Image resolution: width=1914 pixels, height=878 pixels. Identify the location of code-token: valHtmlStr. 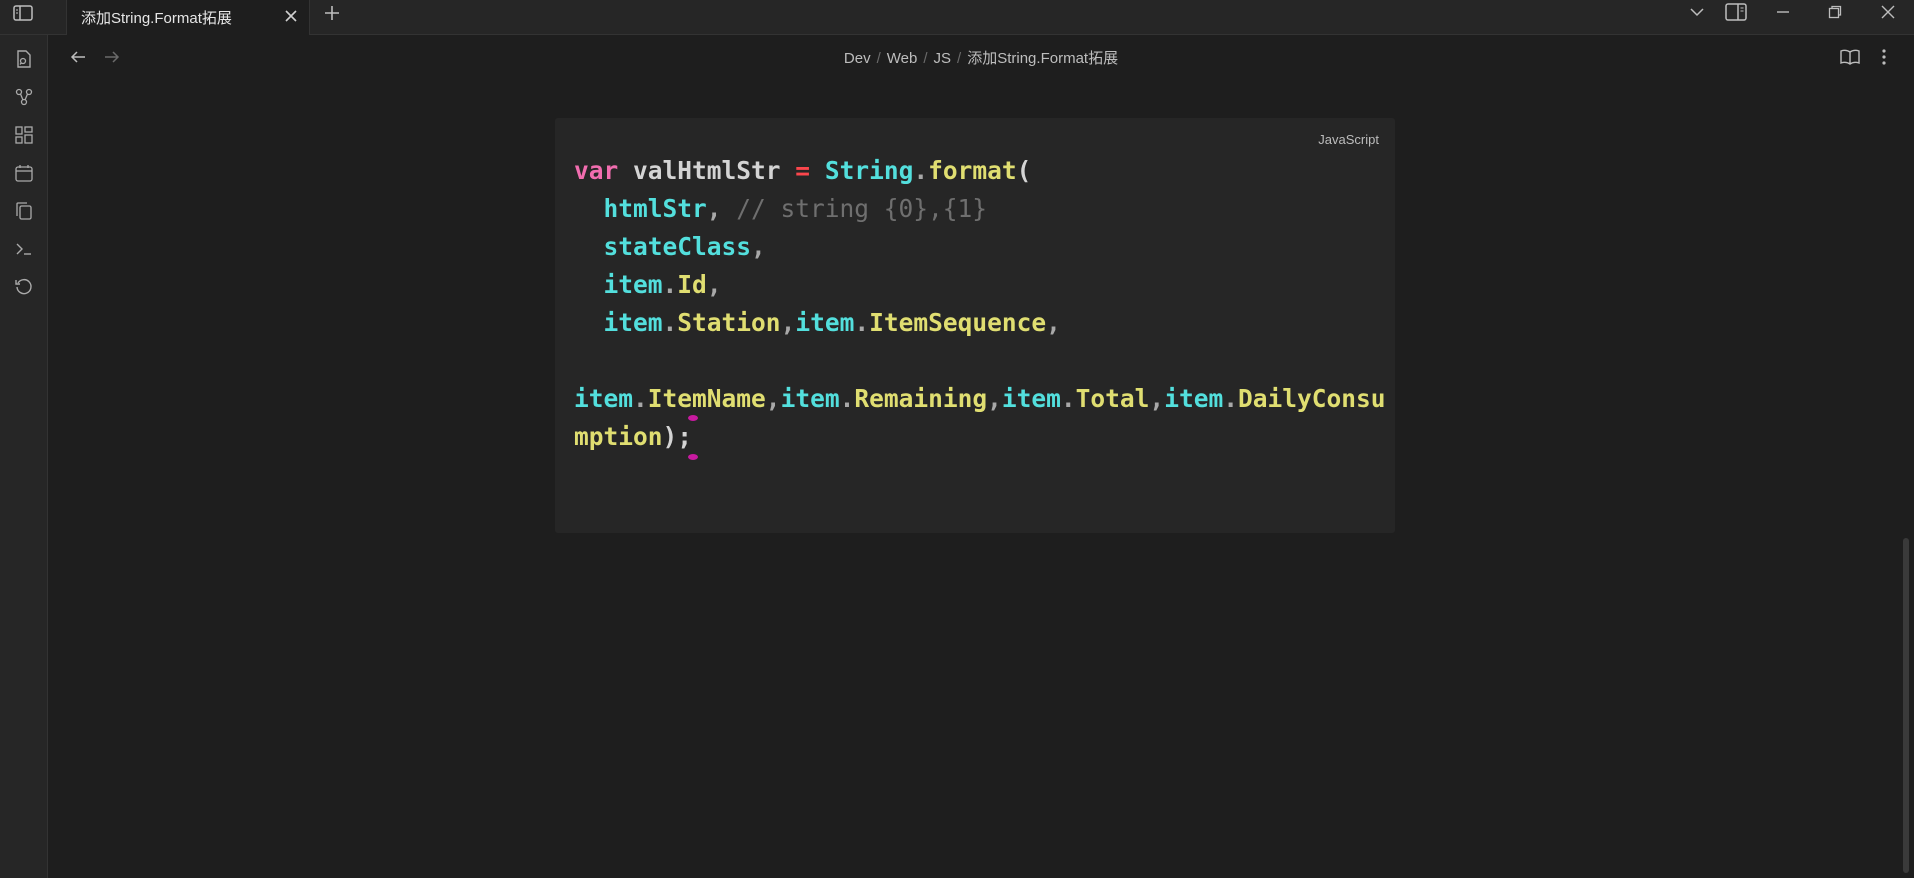
(707, 170).